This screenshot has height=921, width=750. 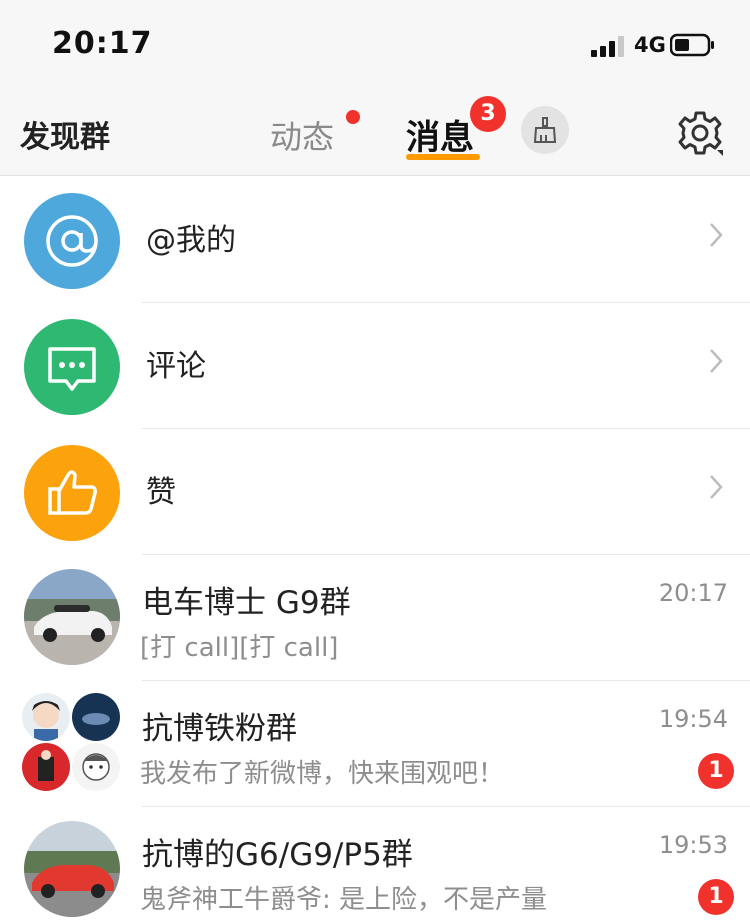 I want to click on chat-time: 19:53, so click(x=693, y=845).